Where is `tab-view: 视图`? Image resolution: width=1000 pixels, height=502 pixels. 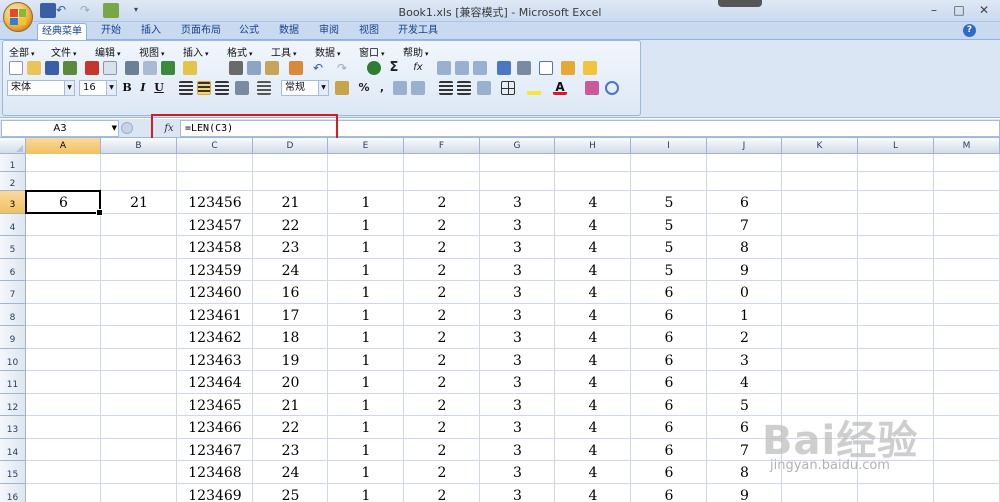
tab-view: 视图 is located at coordinates (369, 31).